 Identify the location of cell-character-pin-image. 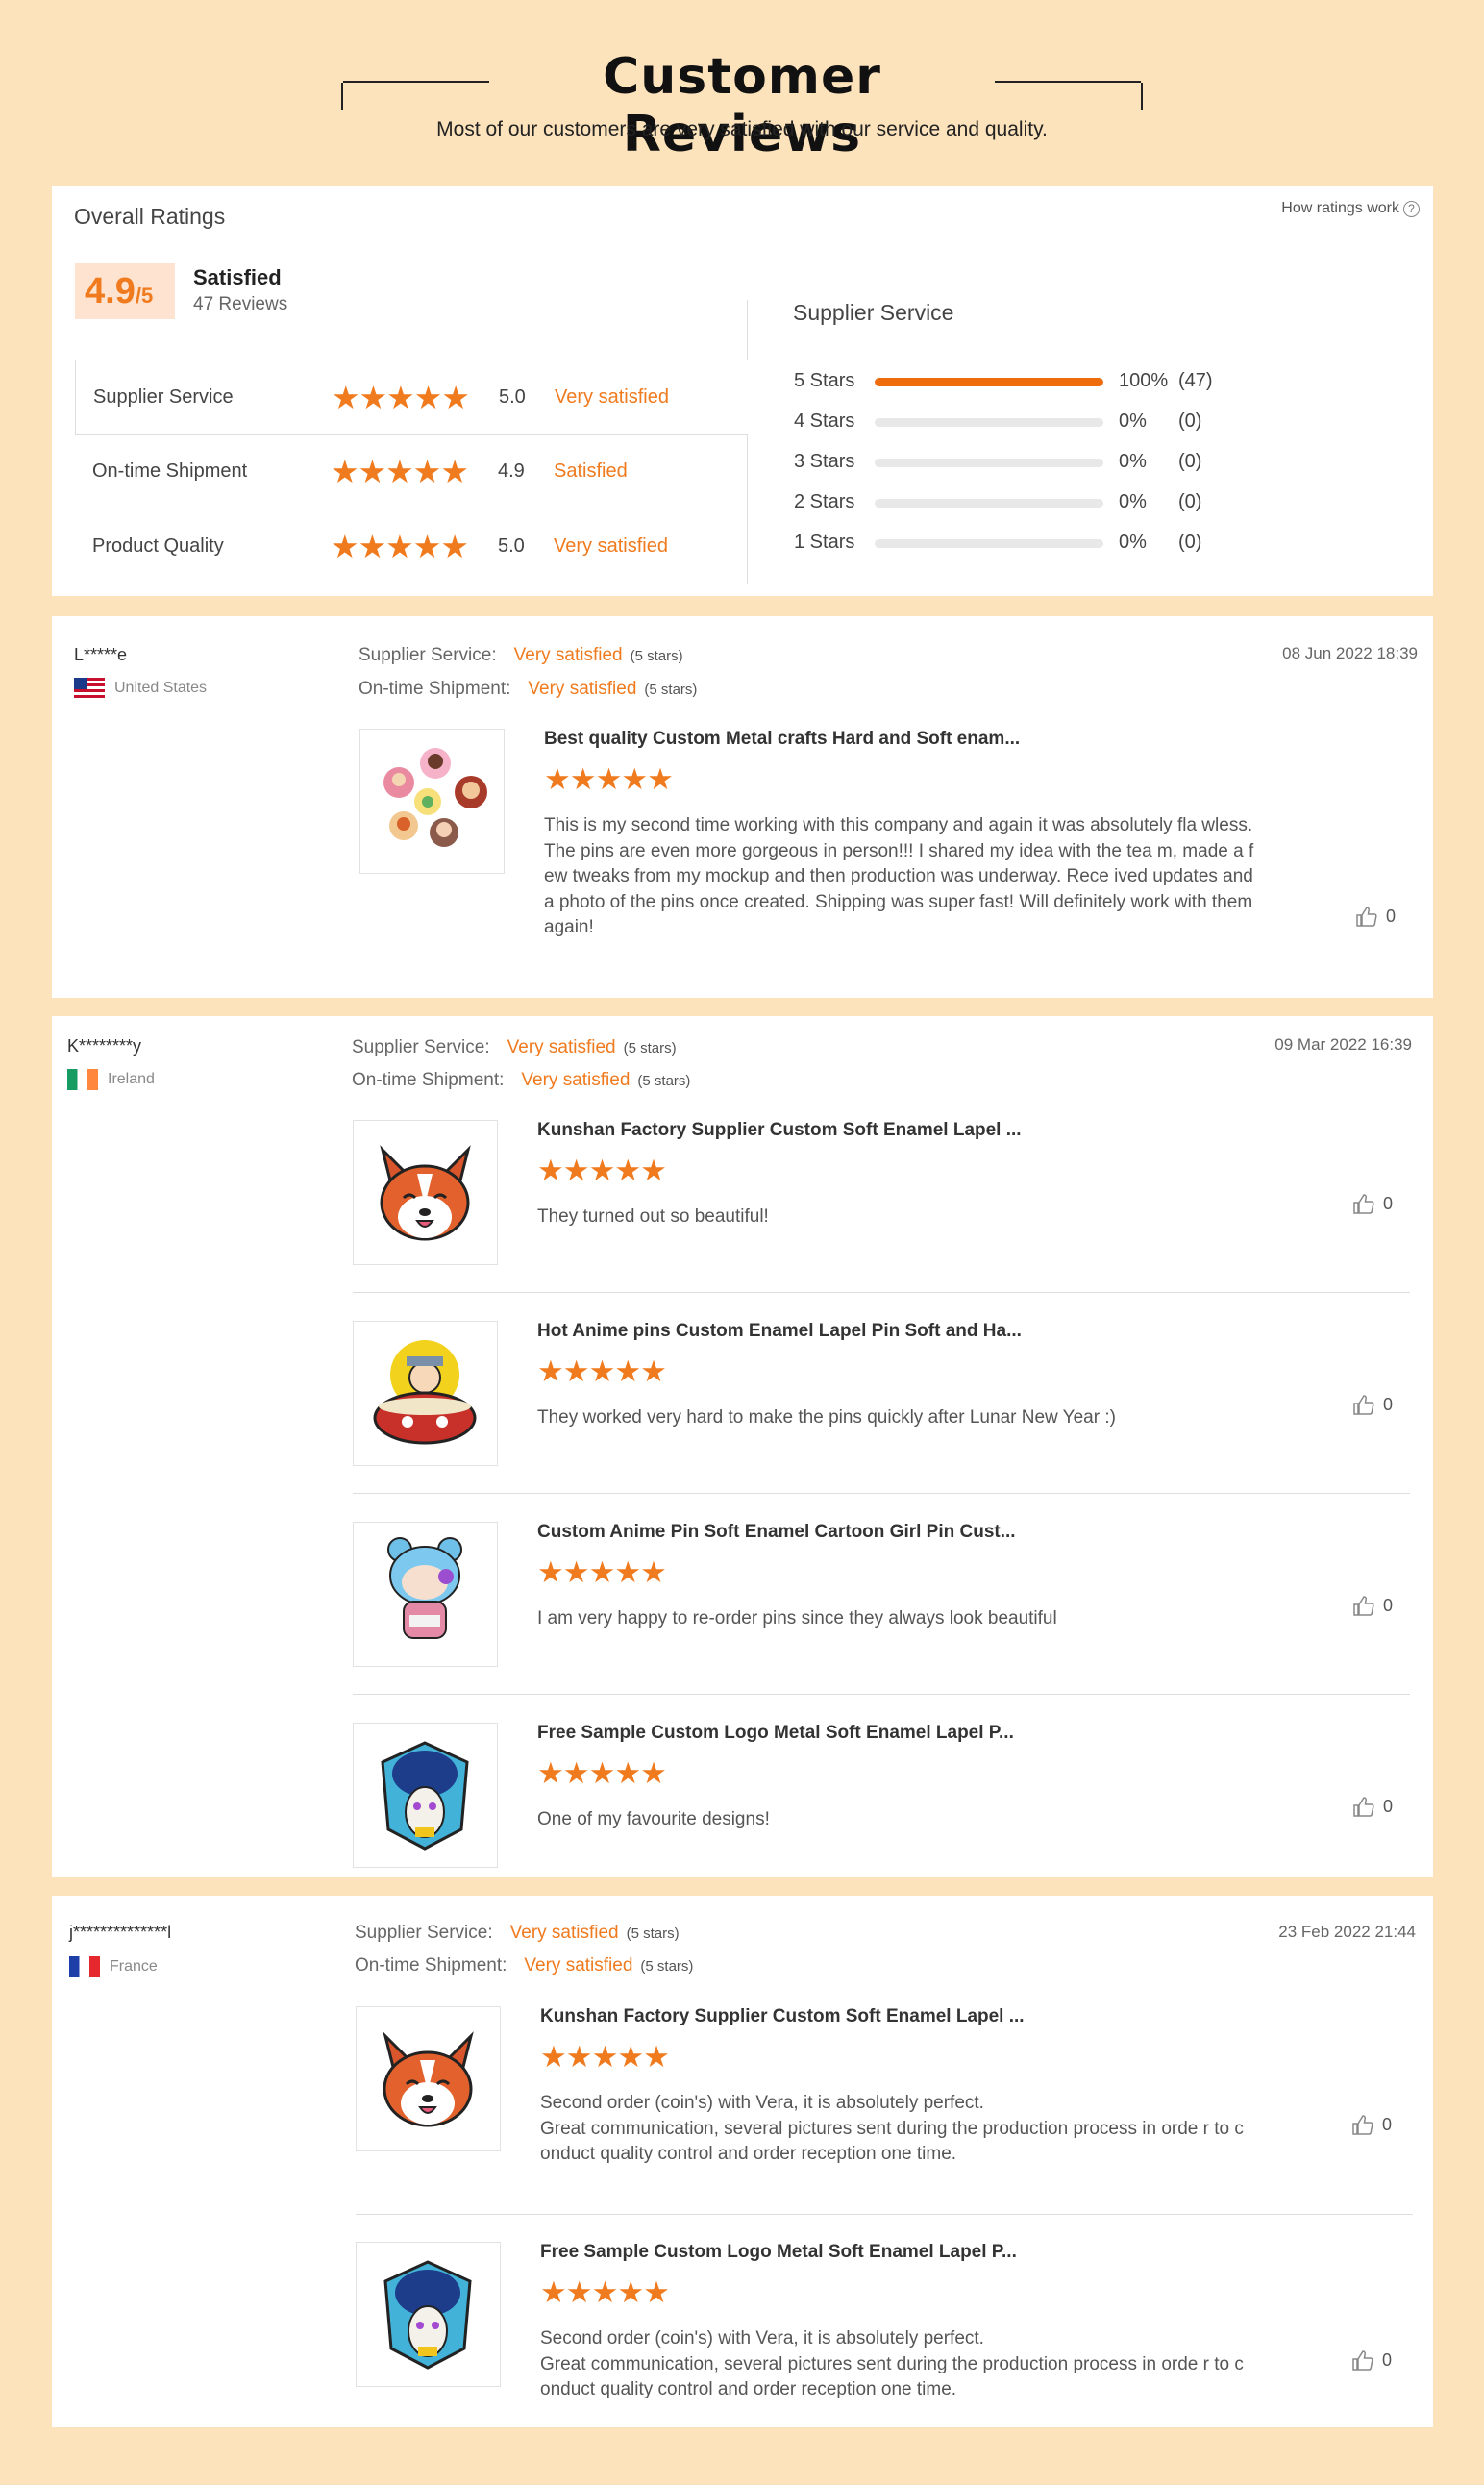
(425, 1796).